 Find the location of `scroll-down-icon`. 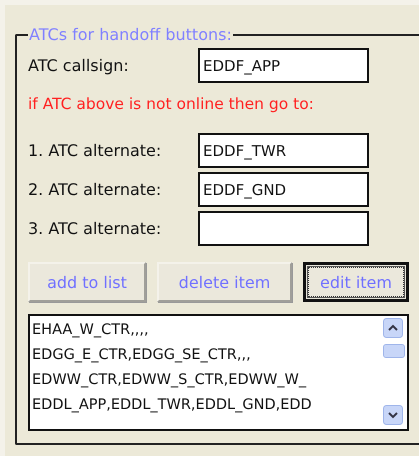

scroll-down-icon is located at coordinates (393, 415).